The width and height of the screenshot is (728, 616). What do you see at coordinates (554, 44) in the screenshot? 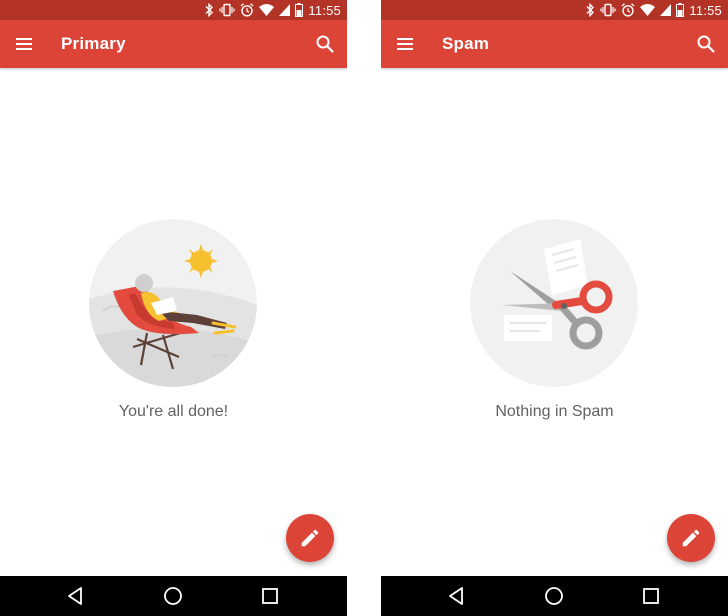
I see `app-bar: Spam` at bounding box center [554, 44].